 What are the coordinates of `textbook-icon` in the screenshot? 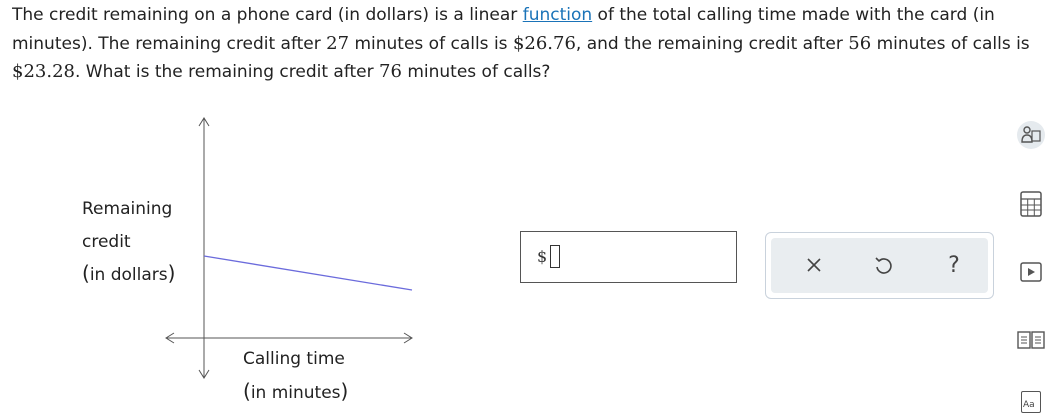 It's located at (1031, 340).